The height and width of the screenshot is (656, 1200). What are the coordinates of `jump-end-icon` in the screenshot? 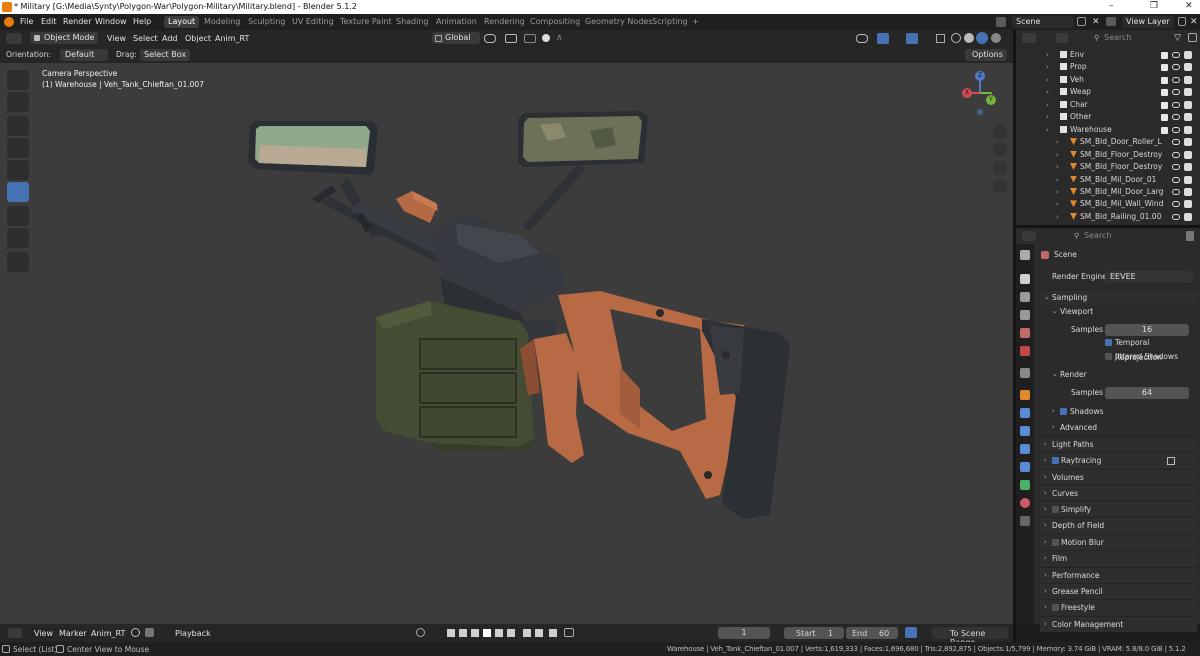 It's located at (511, 633).